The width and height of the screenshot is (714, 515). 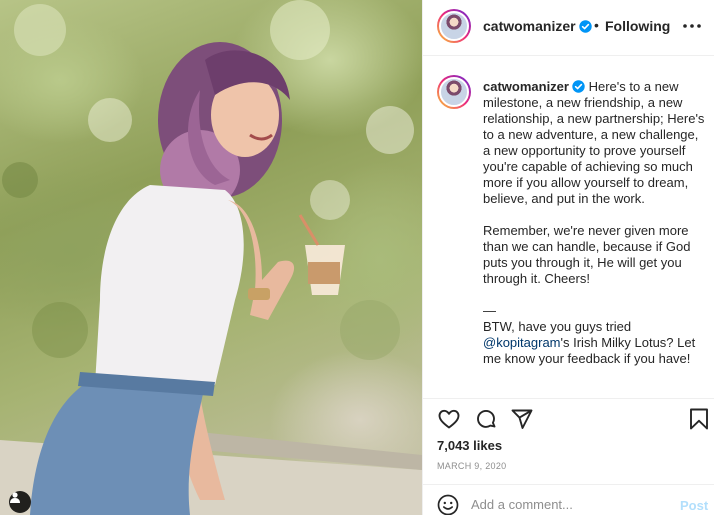 What do you see at coordinates (448, 504) in the screenshot?
I see `smiley-icon` at bounding box center [448, 504].